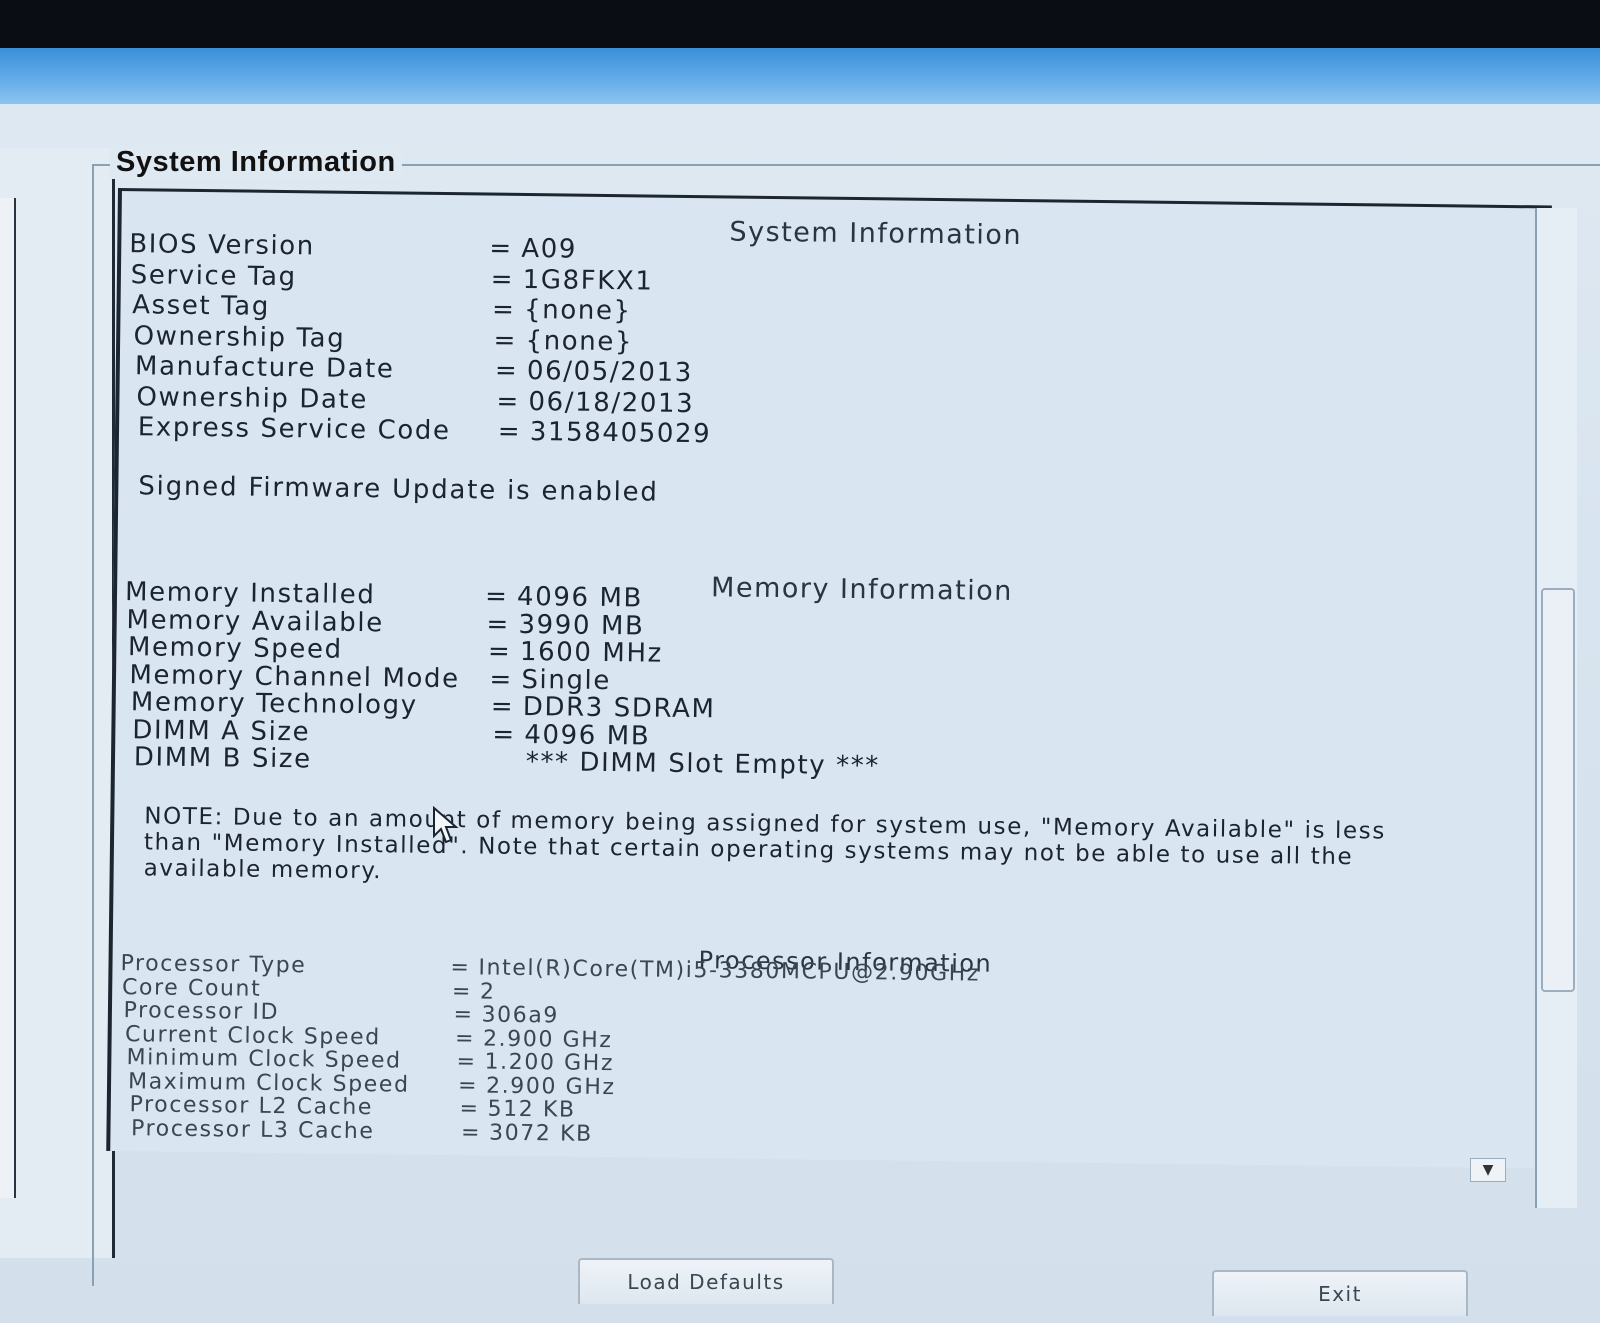  I want to click on group-title: System Information, so click(256, 162).